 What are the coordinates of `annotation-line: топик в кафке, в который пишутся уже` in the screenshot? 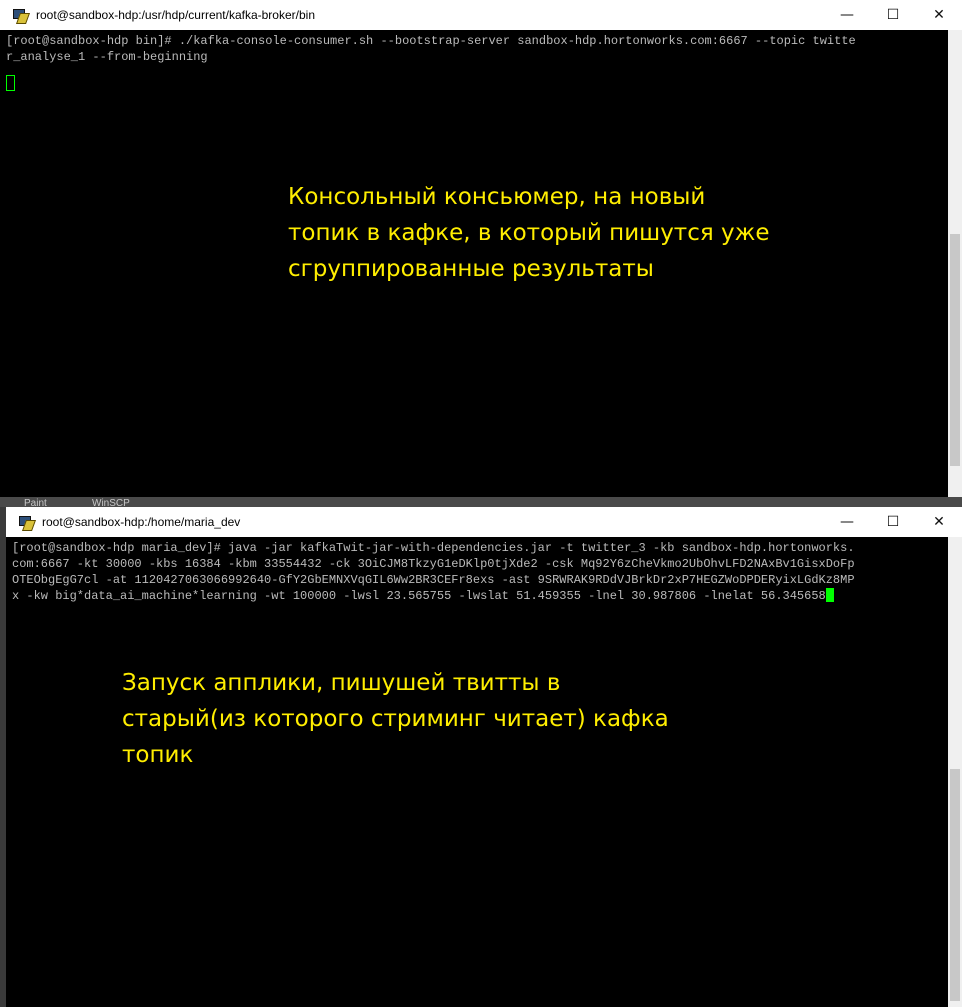 It's located at (529, 233).